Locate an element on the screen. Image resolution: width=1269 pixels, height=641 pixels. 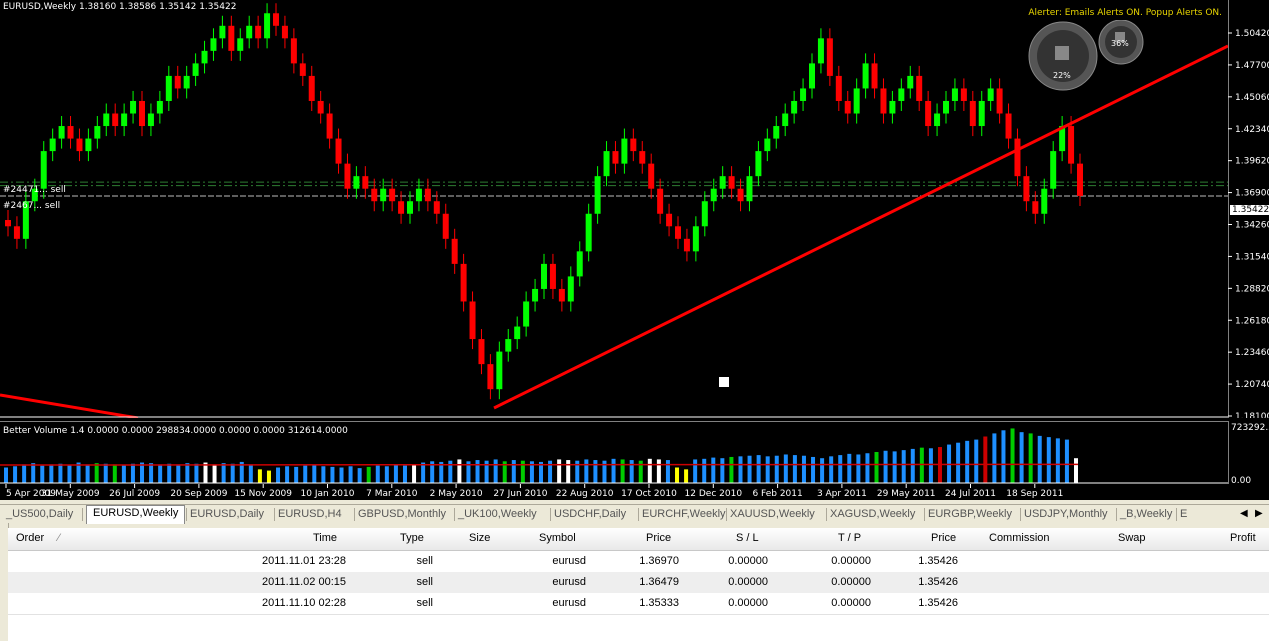
cell-sl: 0.00000 is located at coordinates (748, 603).